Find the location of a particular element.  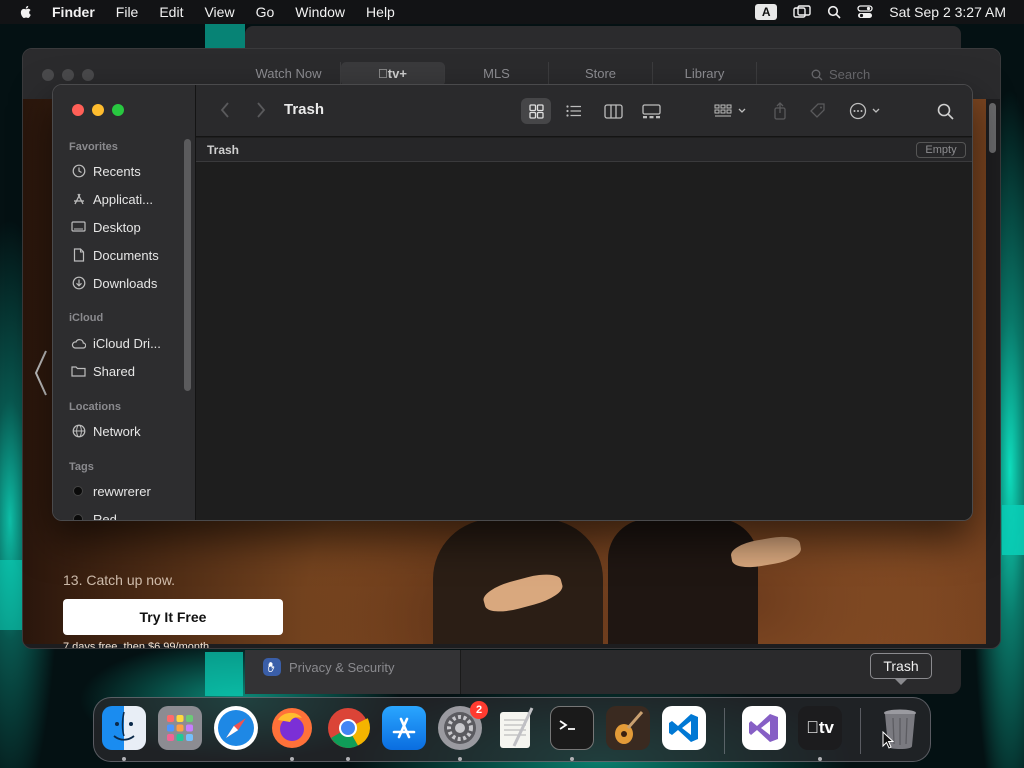

sidebar-item-tag-red: Red is located at coordinates (94, 515).